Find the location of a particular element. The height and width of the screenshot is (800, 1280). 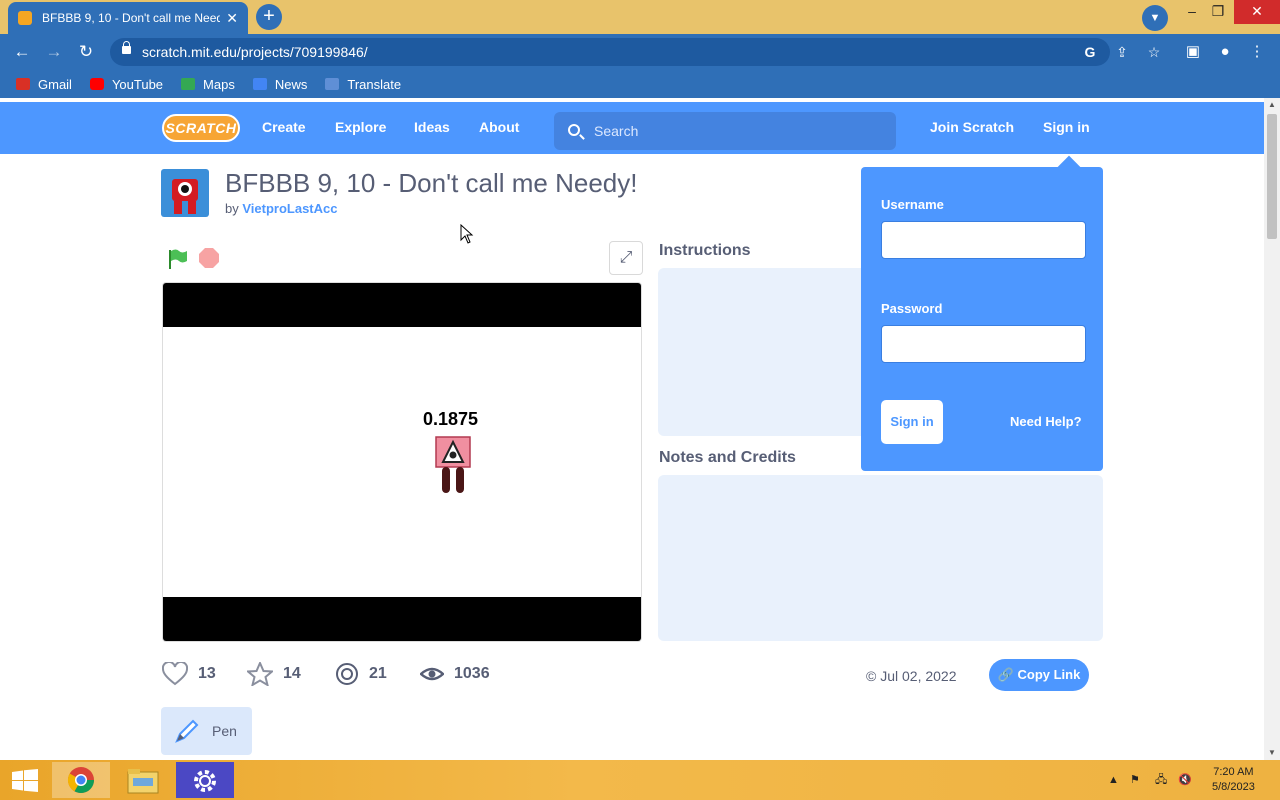

remix-count: 21 is located at coordinates (378, 673).